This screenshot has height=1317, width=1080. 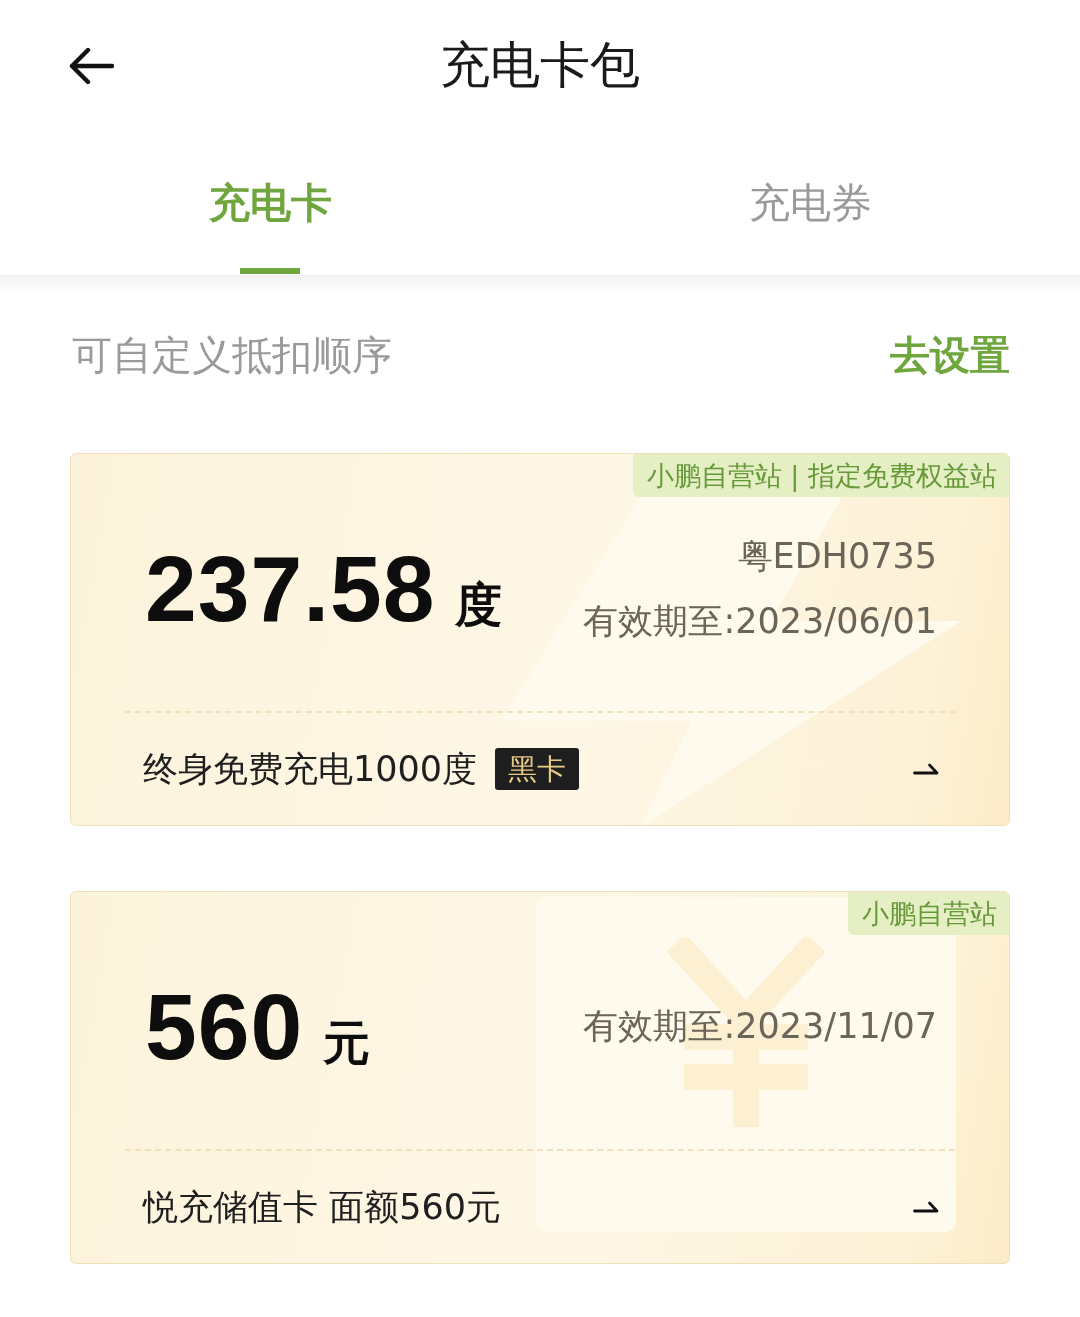 I want to click on amount-value: 560, so click(x=224, y=1026).